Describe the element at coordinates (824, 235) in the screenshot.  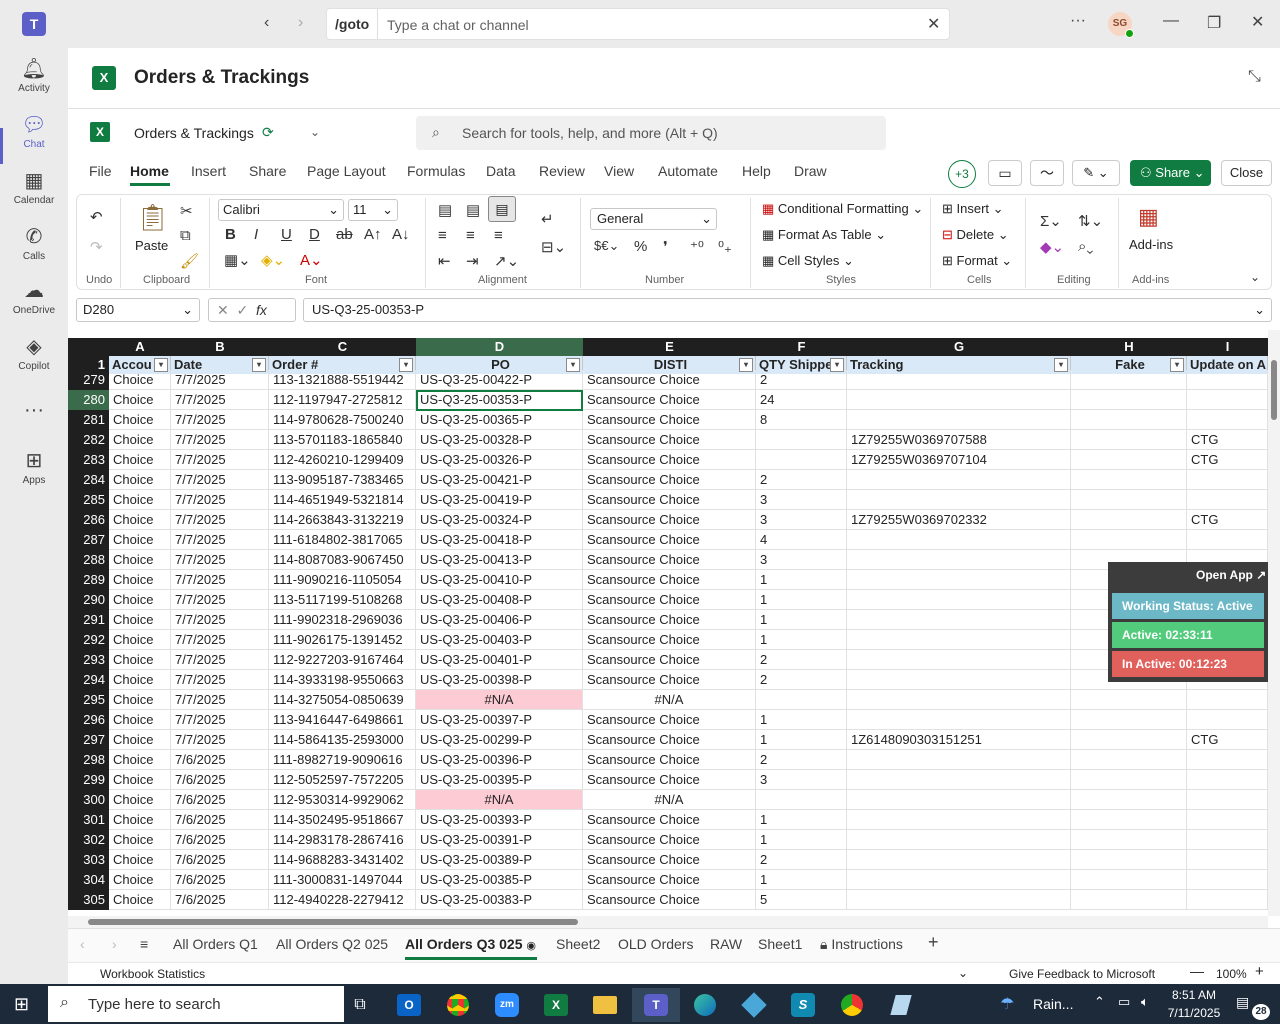
I see `format-as-table-button: ▦ Format As Table ⌄` at that location.